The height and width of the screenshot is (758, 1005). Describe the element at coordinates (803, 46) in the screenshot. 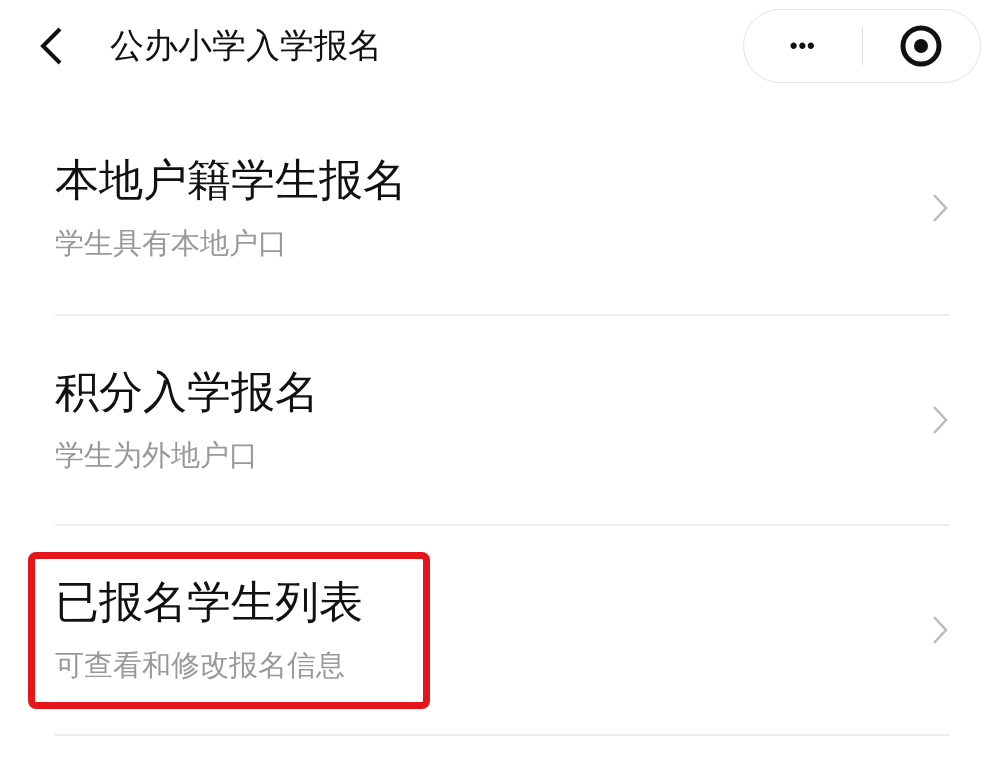

I see `more-button: •••` at that location.